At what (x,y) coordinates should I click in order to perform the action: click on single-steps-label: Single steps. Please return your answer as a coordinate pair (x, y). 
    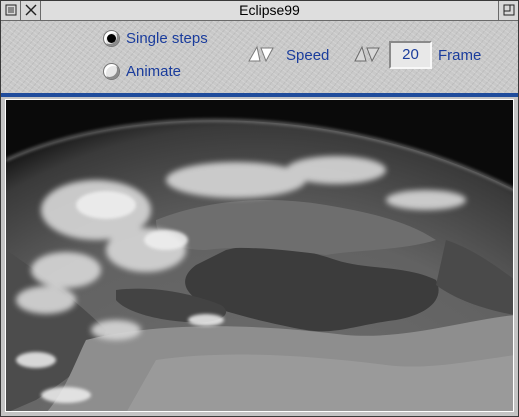
    Looking at the image, I should click on (167, 38).